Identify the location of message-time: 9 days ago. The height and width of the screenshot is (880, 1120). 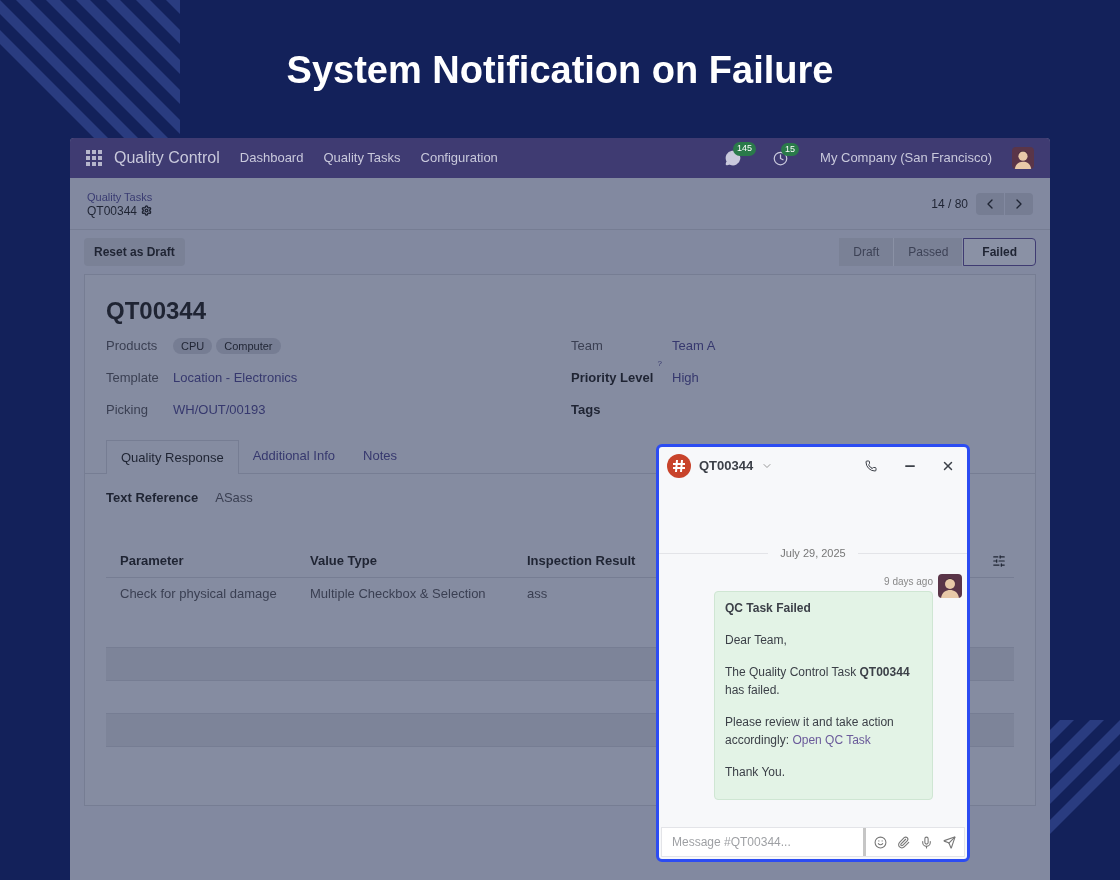
(908, 581).